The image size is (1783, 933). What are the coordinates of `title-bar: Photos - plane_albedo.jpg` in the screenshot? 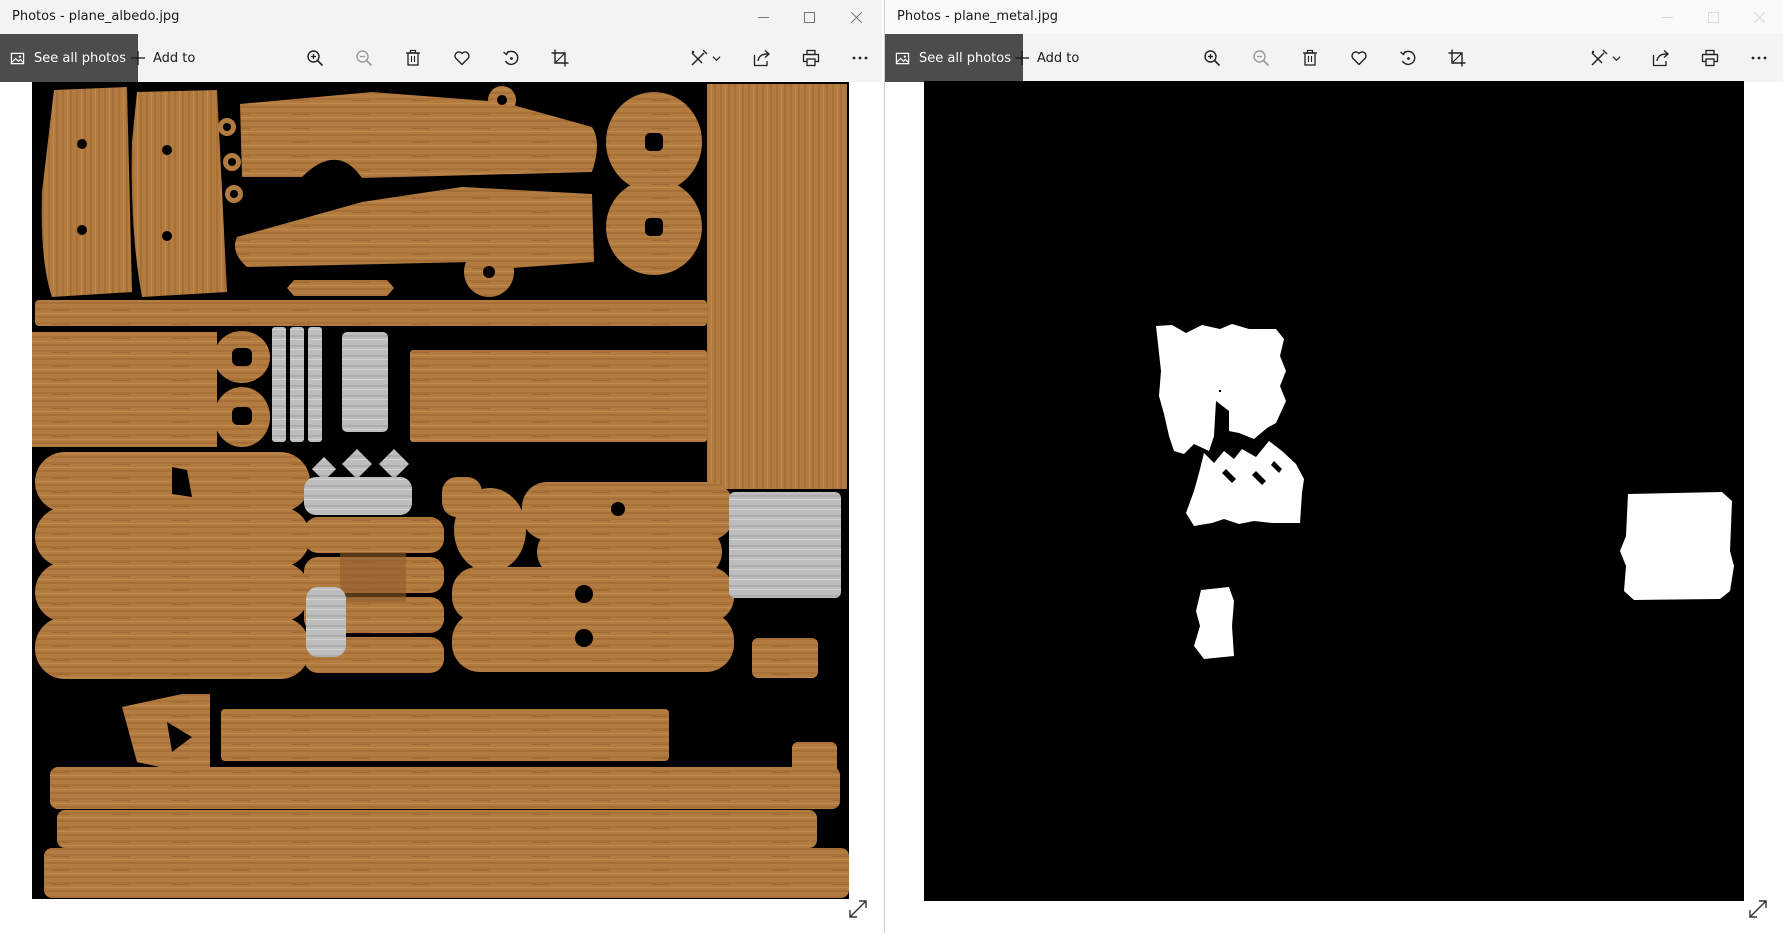 It's located at (441, 17).